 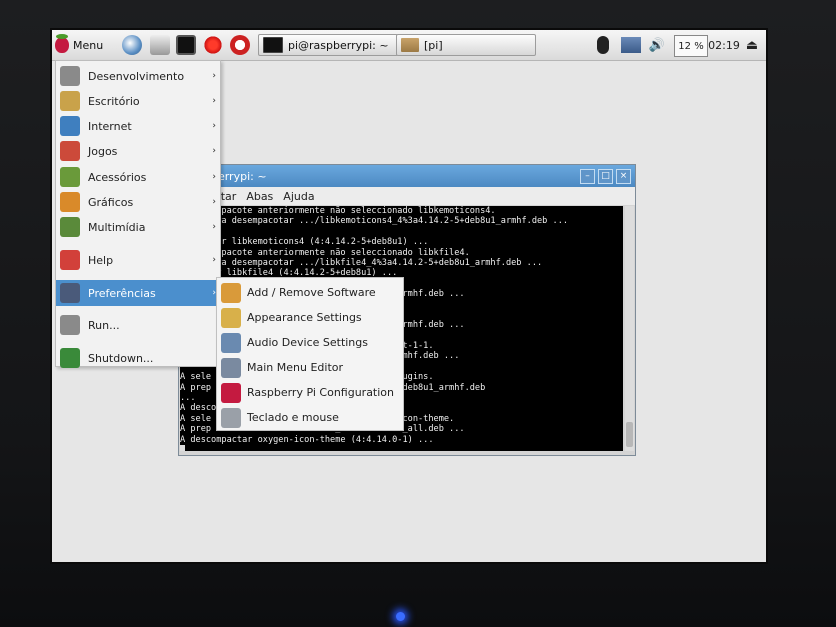 I want to click on main-menu-item-label: Jogos, so click(x=103, y=151).